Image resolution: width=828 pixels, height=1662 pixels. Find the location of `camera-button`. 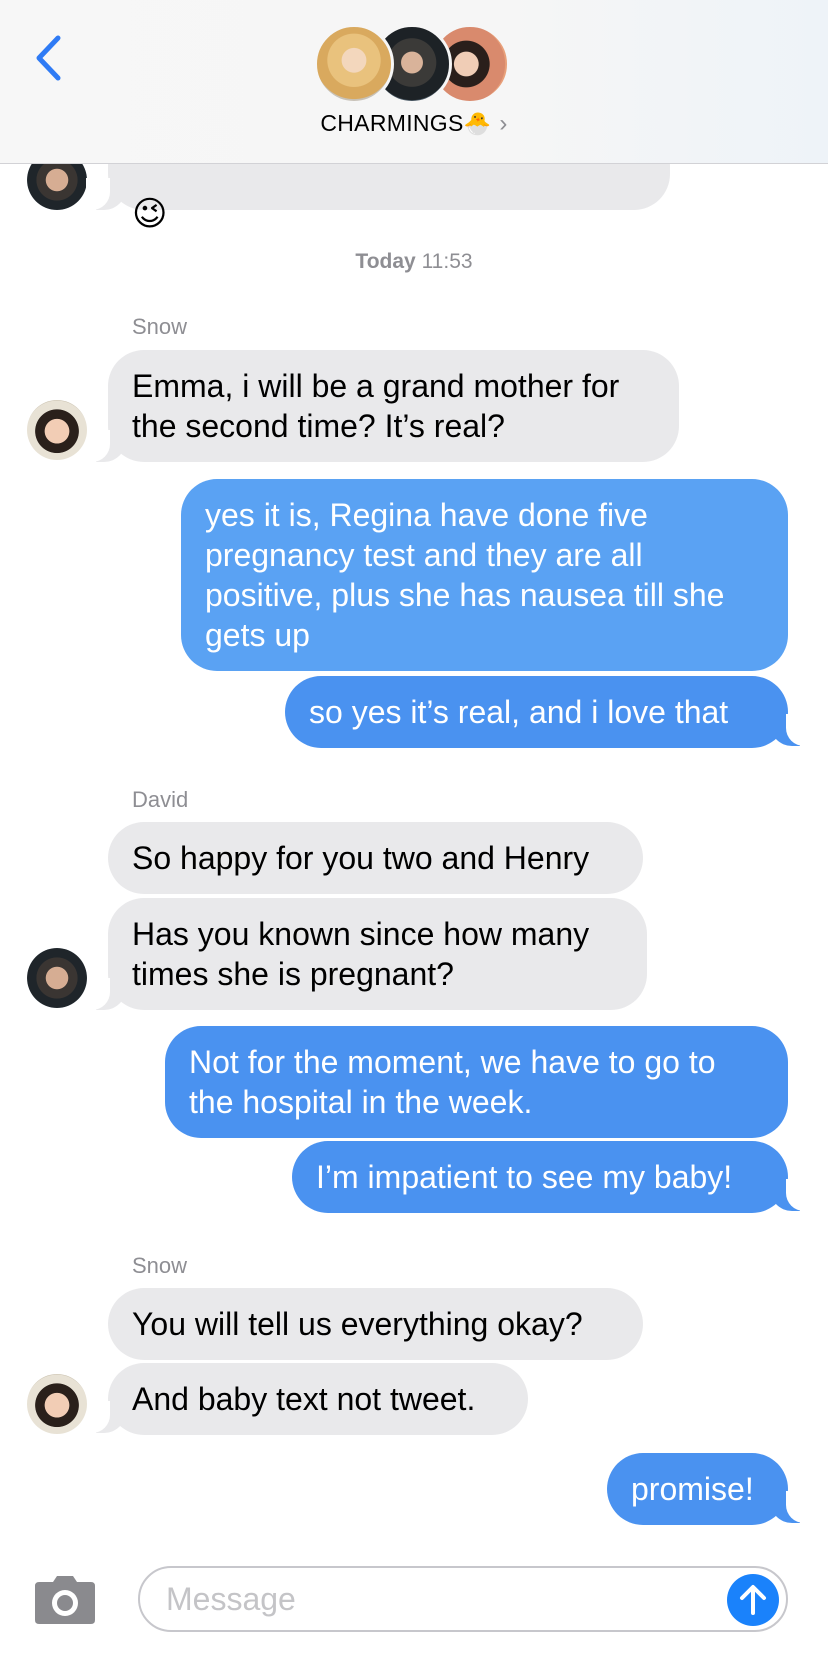

camera-button is located at coordinates (65, 1601).